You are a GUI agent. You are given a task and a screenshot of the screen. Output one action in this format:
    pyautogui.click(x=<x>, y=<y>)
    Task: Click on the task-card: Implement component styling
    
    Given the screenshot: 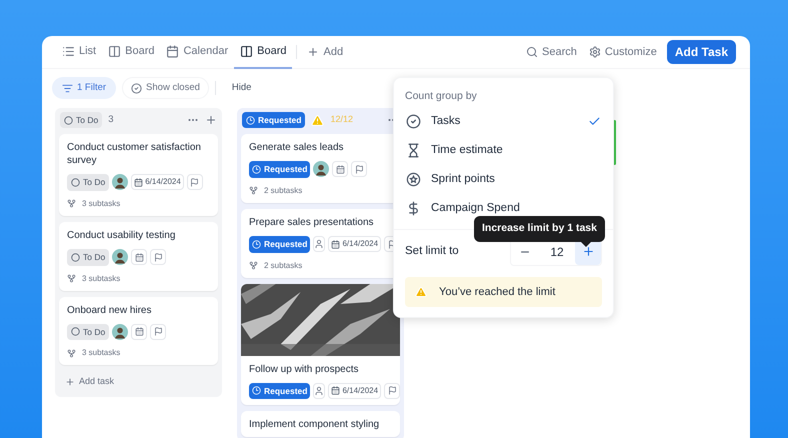 What is the action you would take?
    pyautogui.click(x=320, y=424)
    